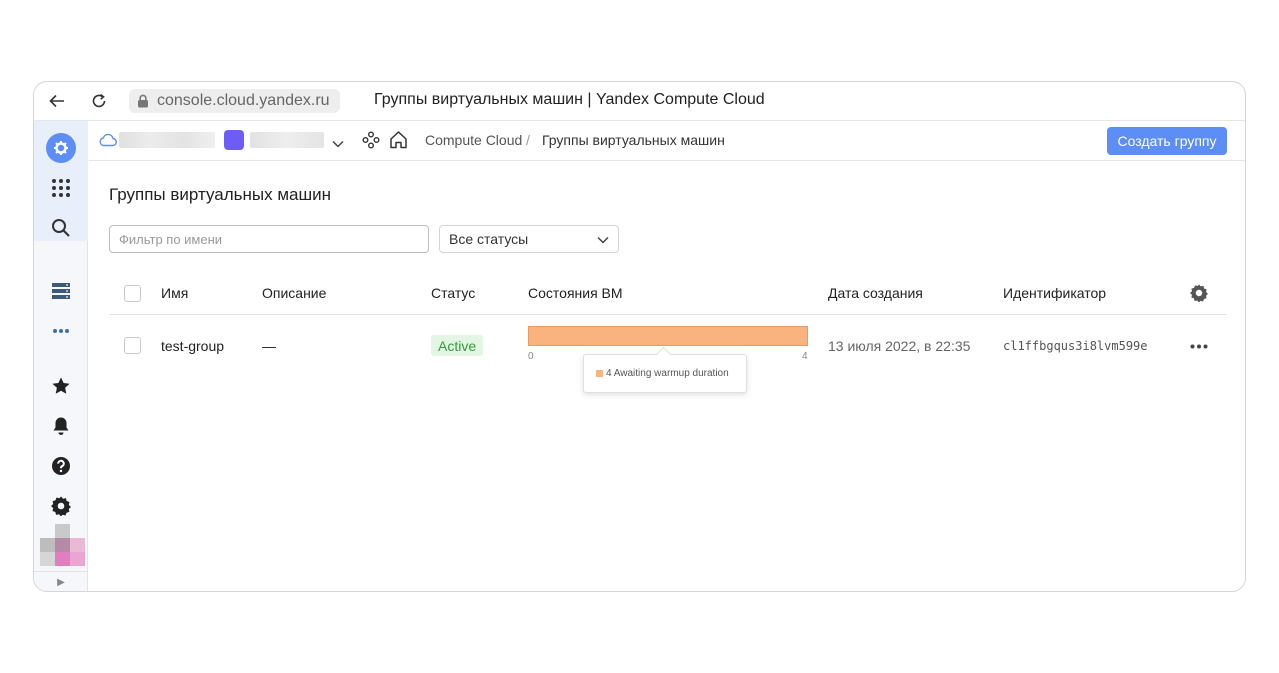 This screenshot has height=673, width=1279. What do you see at coordinates (61, 506) in the screenshot?
I see `settings-icon` at bounding box center [61, 506].